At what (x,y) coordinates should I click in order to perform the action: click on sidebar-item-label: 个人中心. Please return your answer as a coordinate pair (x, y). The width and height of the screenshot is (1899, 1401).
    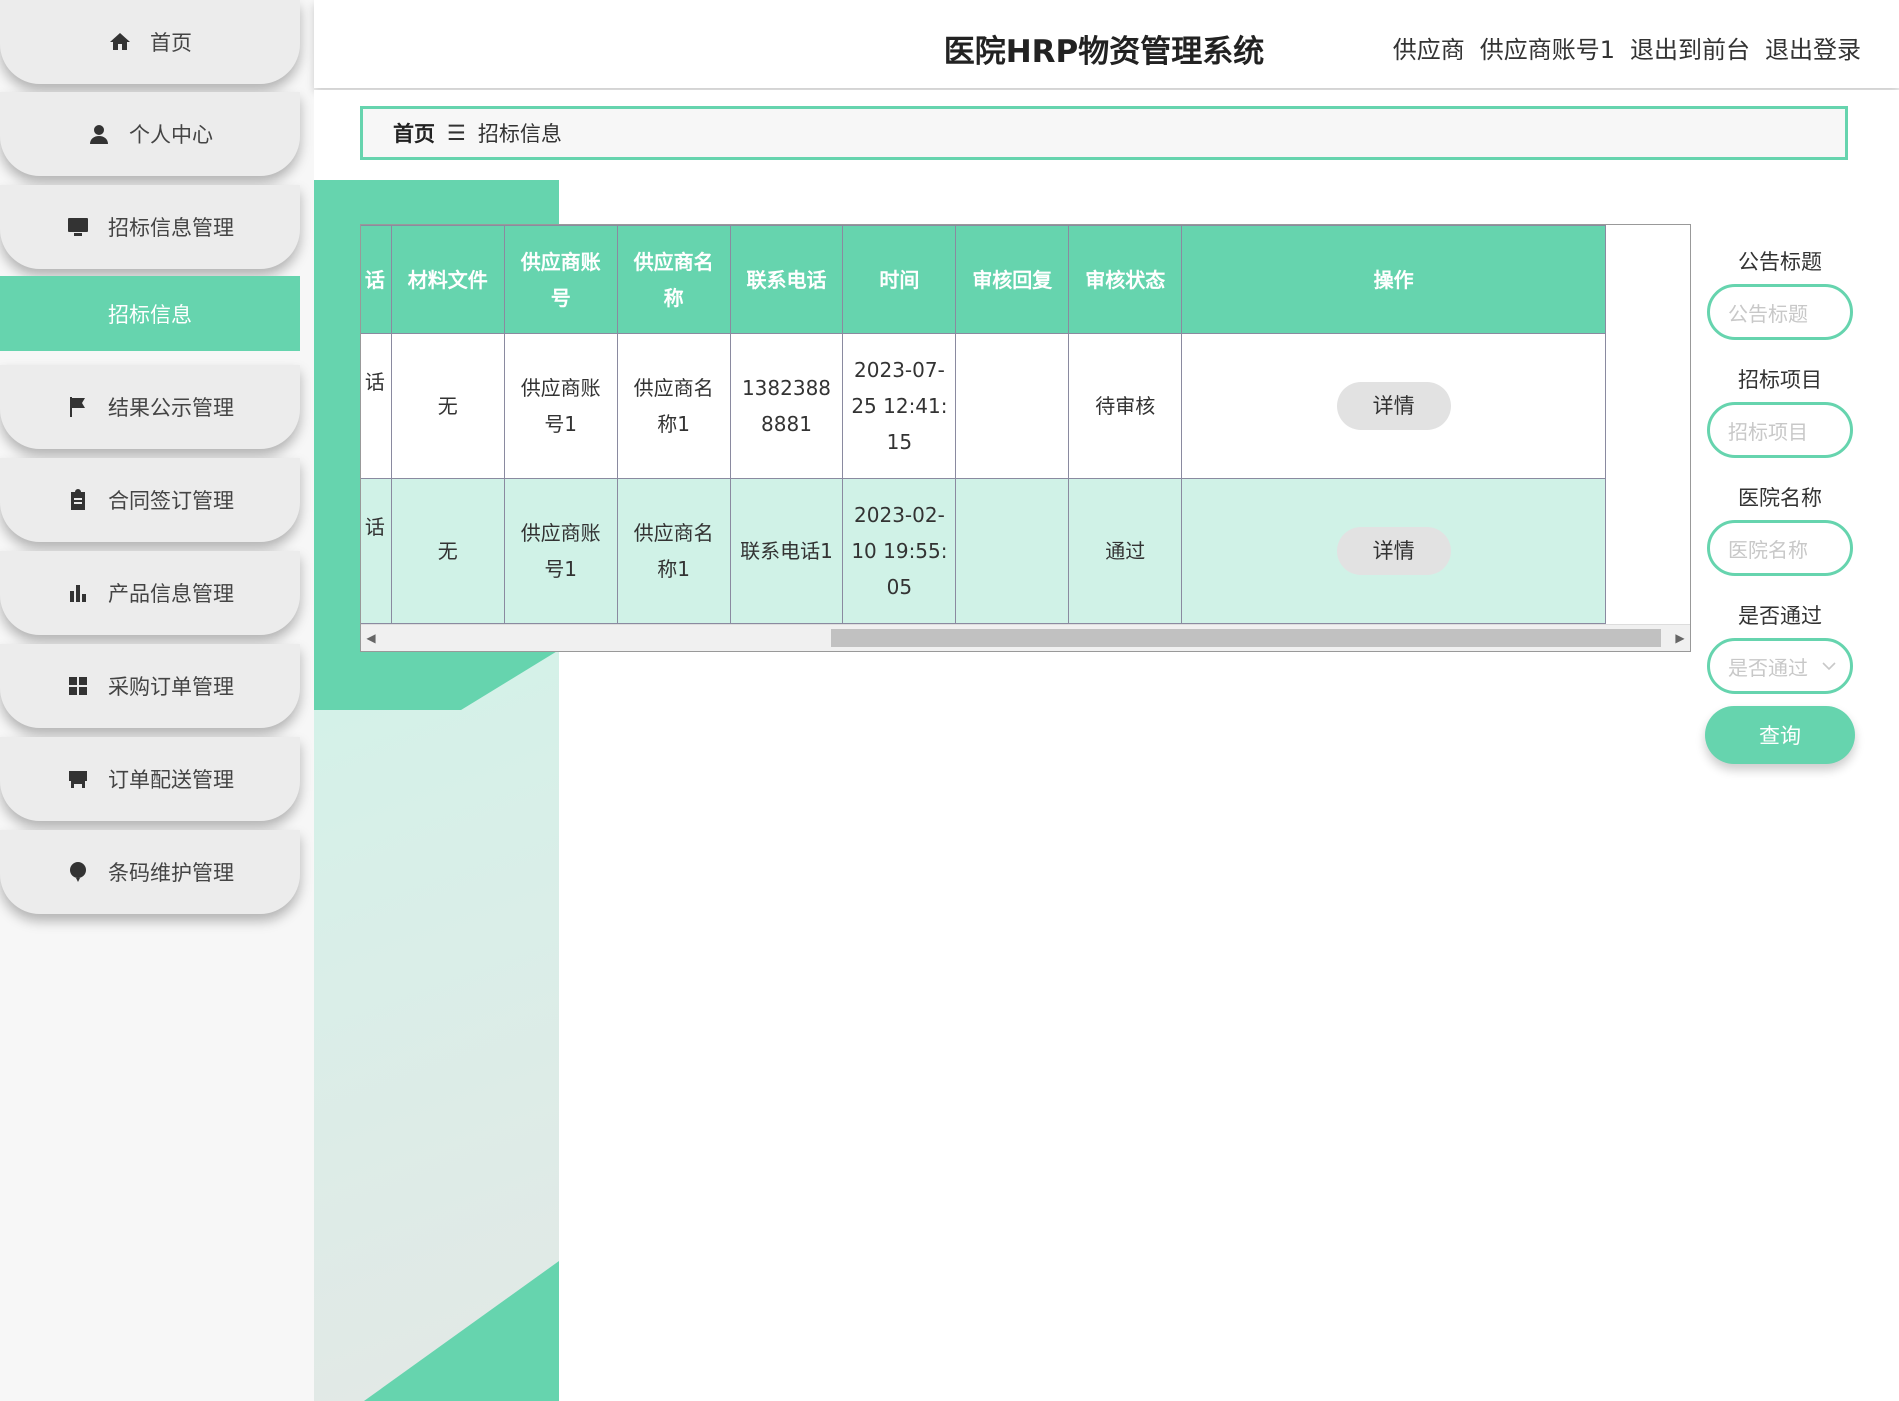
    Looking at the image, I should click on (171, 135).